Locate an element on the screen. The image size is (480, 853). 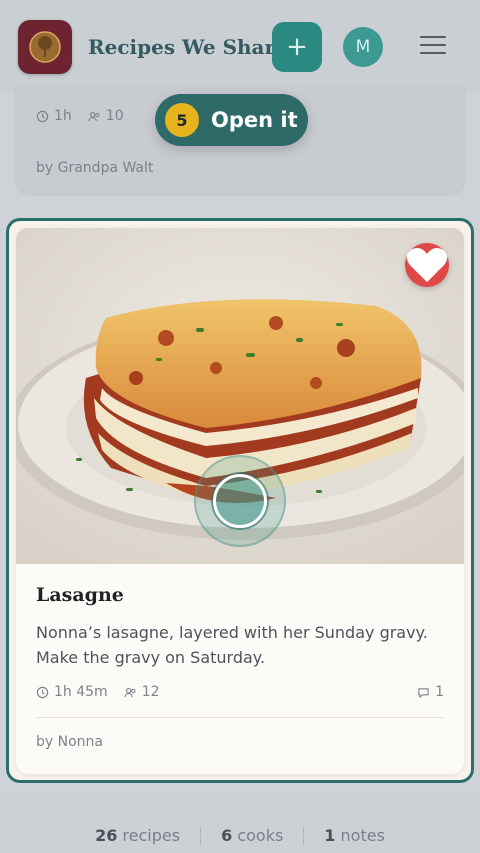
plus-icon: + is located at coordinates (297, 47).